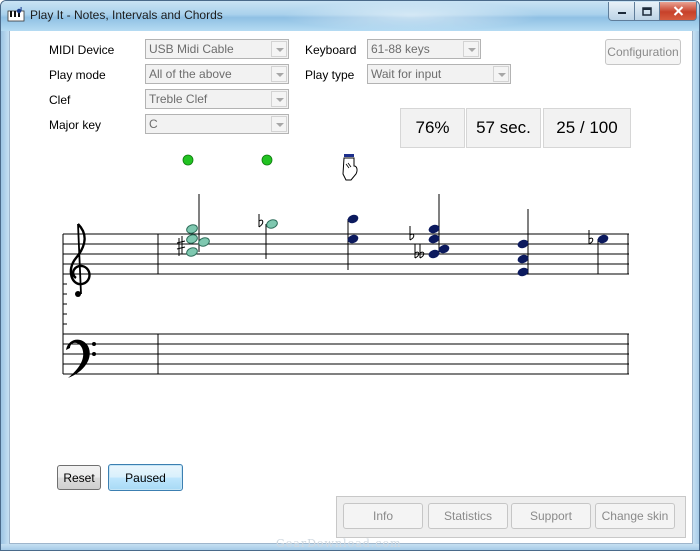  I want to click on watermark-text: GearDownload.com, so click(339, 543).